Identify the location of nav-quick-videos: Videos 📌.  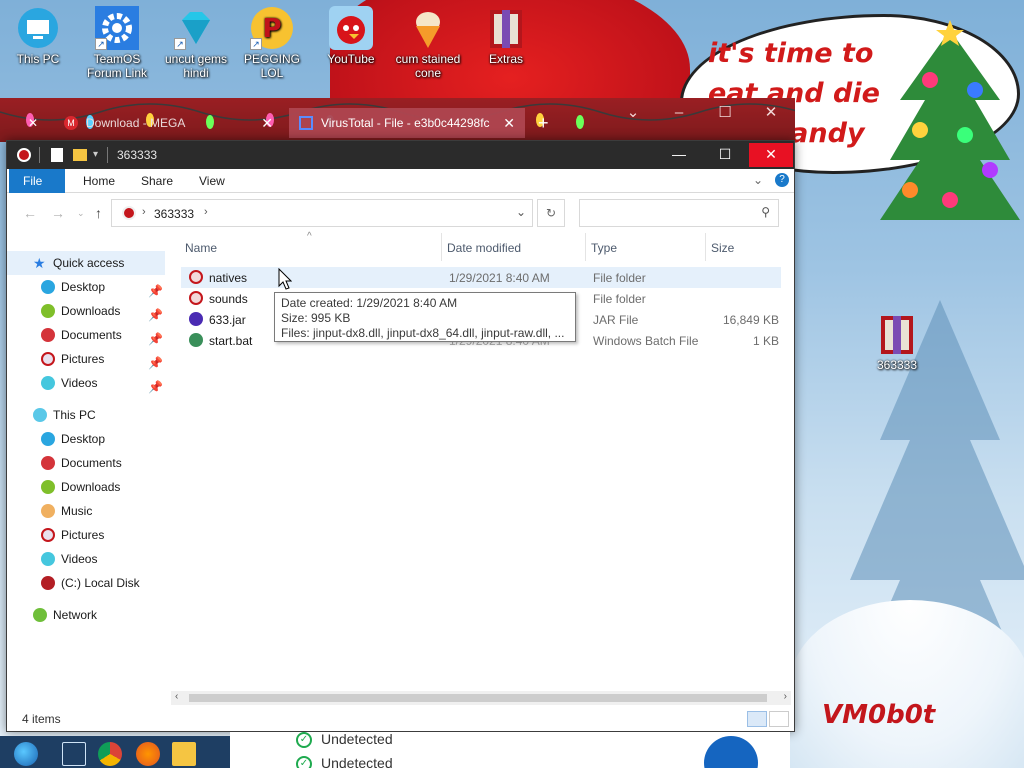
(86, 383).